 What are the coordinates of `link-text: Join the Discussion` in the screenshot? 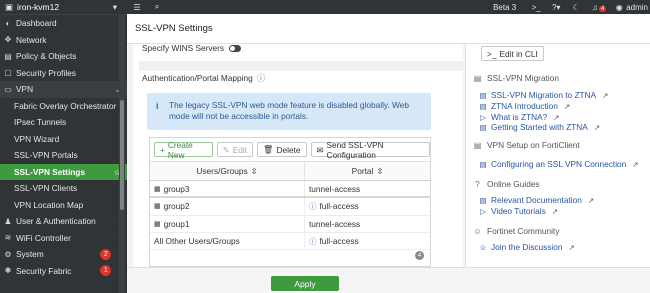 It's located at (527, 247).